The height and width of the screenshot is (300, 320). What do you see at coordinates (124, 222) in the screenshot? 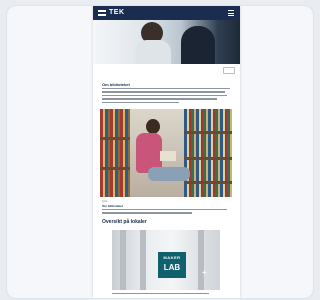
I see `section-heading: Oversikt på lokaler` at bounding box center [124, 222].